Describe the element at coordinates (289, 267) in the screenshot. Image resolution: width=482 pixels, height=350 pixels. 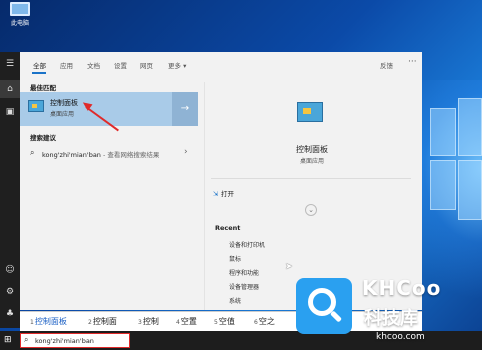
I see `mouse-cursor-icon: ➤` at that location.